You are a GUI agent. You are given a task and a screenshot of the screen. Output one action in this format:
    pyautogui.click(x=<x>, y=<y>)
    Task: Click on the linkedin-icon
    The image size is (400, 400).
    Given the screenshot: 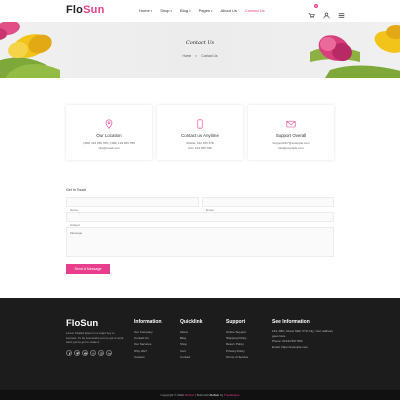 What is the action you would take?
    pyautogui.click(x=109, y=353)
    